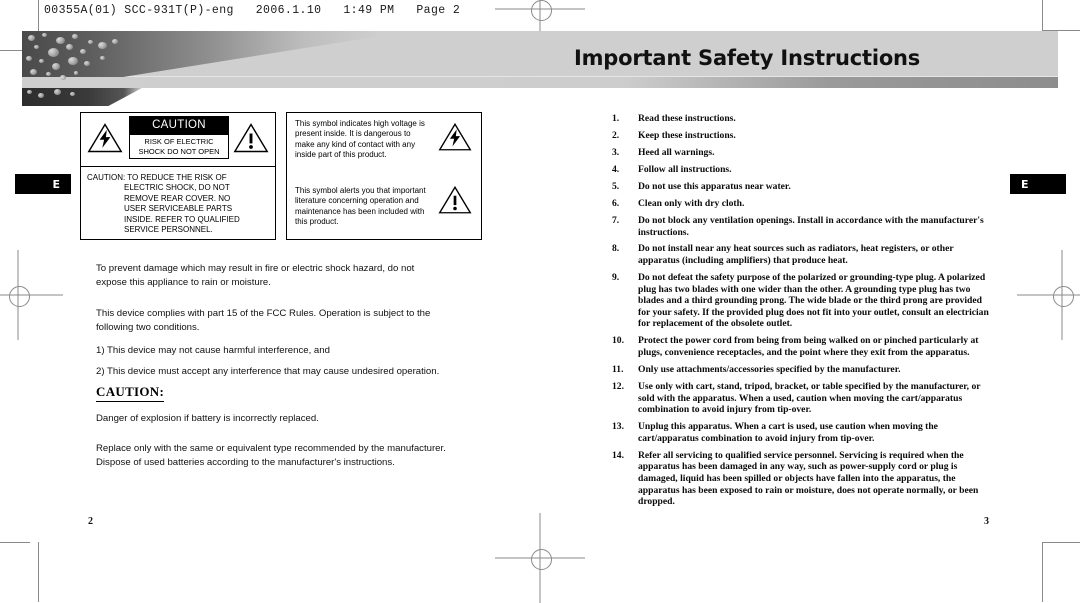 The image size is (1080, 603). What do you see at coordinates (179, 126) in the screenshot?
I see `caution-plate-header: CAUTION` at bounding box center [179, 126].